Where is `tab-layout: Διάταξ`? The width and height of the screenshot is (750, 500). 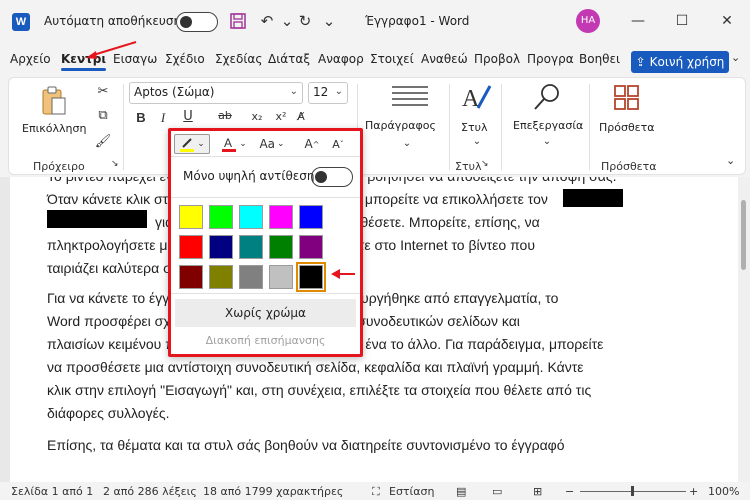 tab-layout: Διάταξ is located at coordinates (289, 59).